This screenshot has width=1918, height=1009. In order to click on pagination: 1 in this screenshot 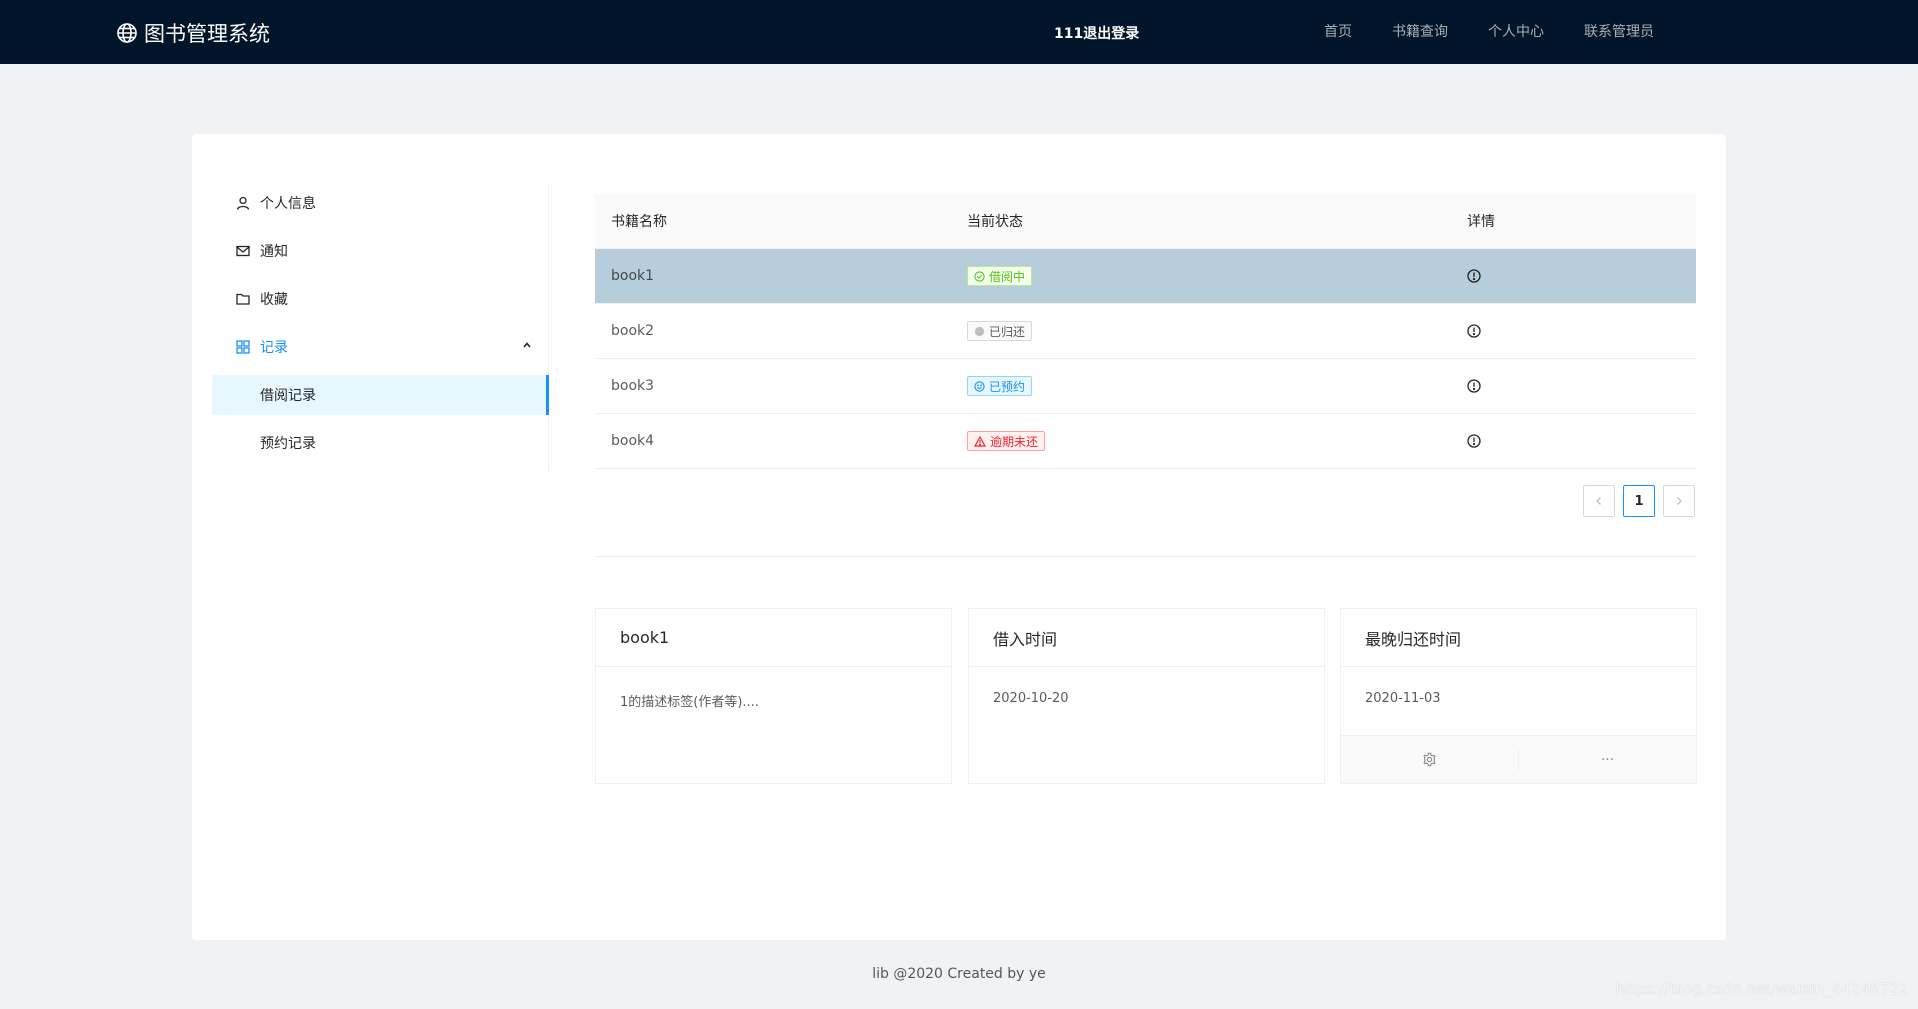, I will do `click(1639, 501)`.